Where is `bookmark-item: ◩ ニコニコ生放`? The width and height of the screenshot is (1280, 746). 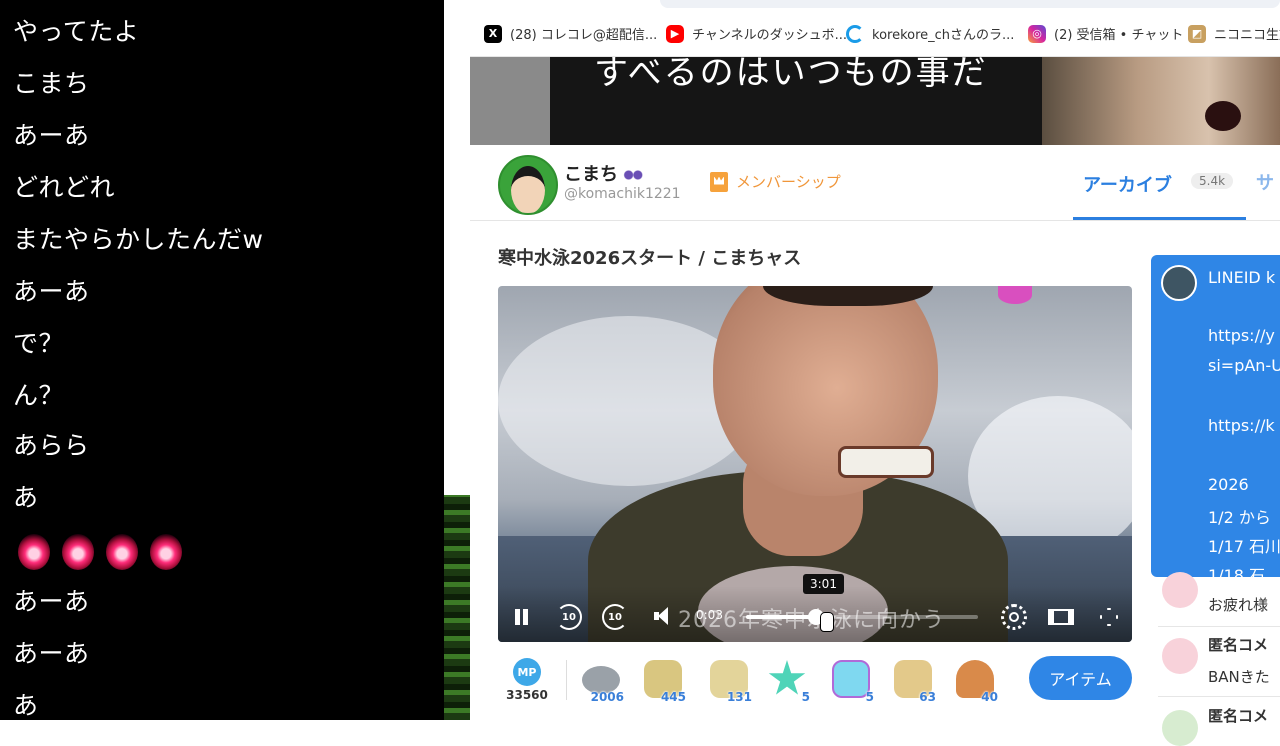 bookmark-item: ◩ ニコニコ生放 is located at coordinates (1234, 33).